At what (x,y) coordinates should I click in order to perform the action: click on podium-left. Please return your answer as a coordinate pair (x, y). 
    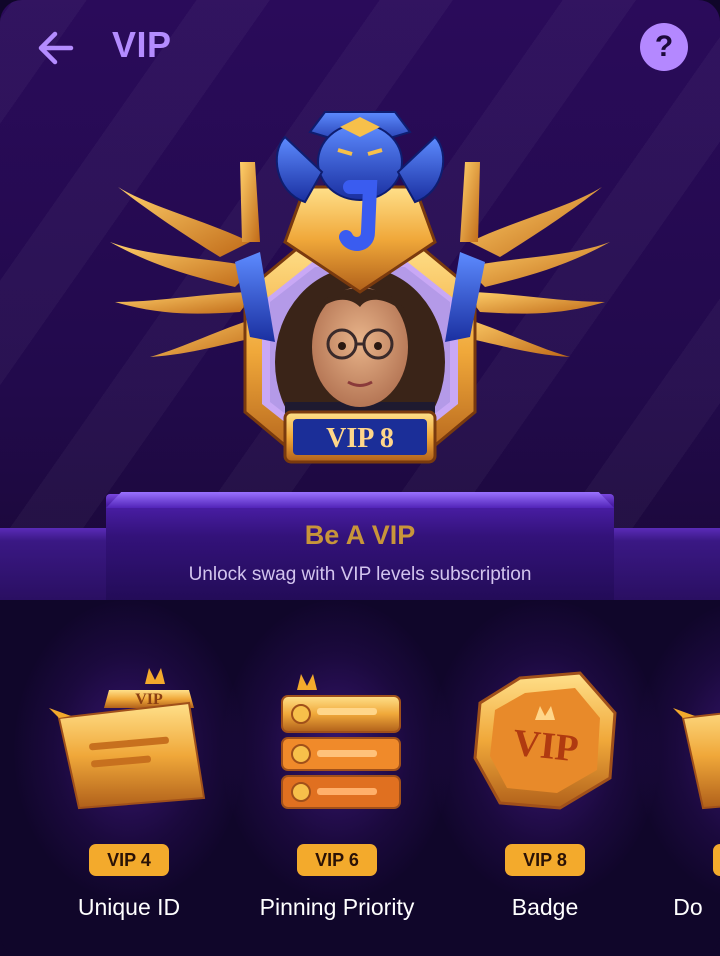
    Looking at the image, I should click on (54, 564).